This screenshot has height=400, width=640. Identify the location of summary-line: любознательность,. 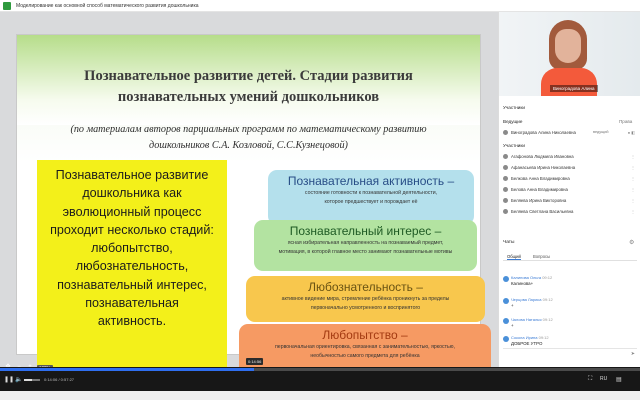
(132, 266).